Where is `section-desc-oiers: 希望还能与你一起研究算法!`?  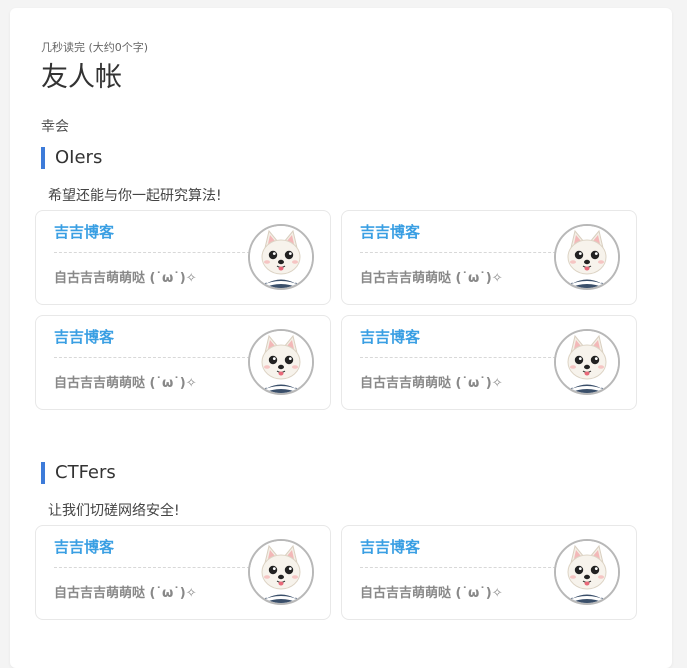
section-desc-oiers: 希望还能与你一起研究算法! is located at coordinates (135, 196).